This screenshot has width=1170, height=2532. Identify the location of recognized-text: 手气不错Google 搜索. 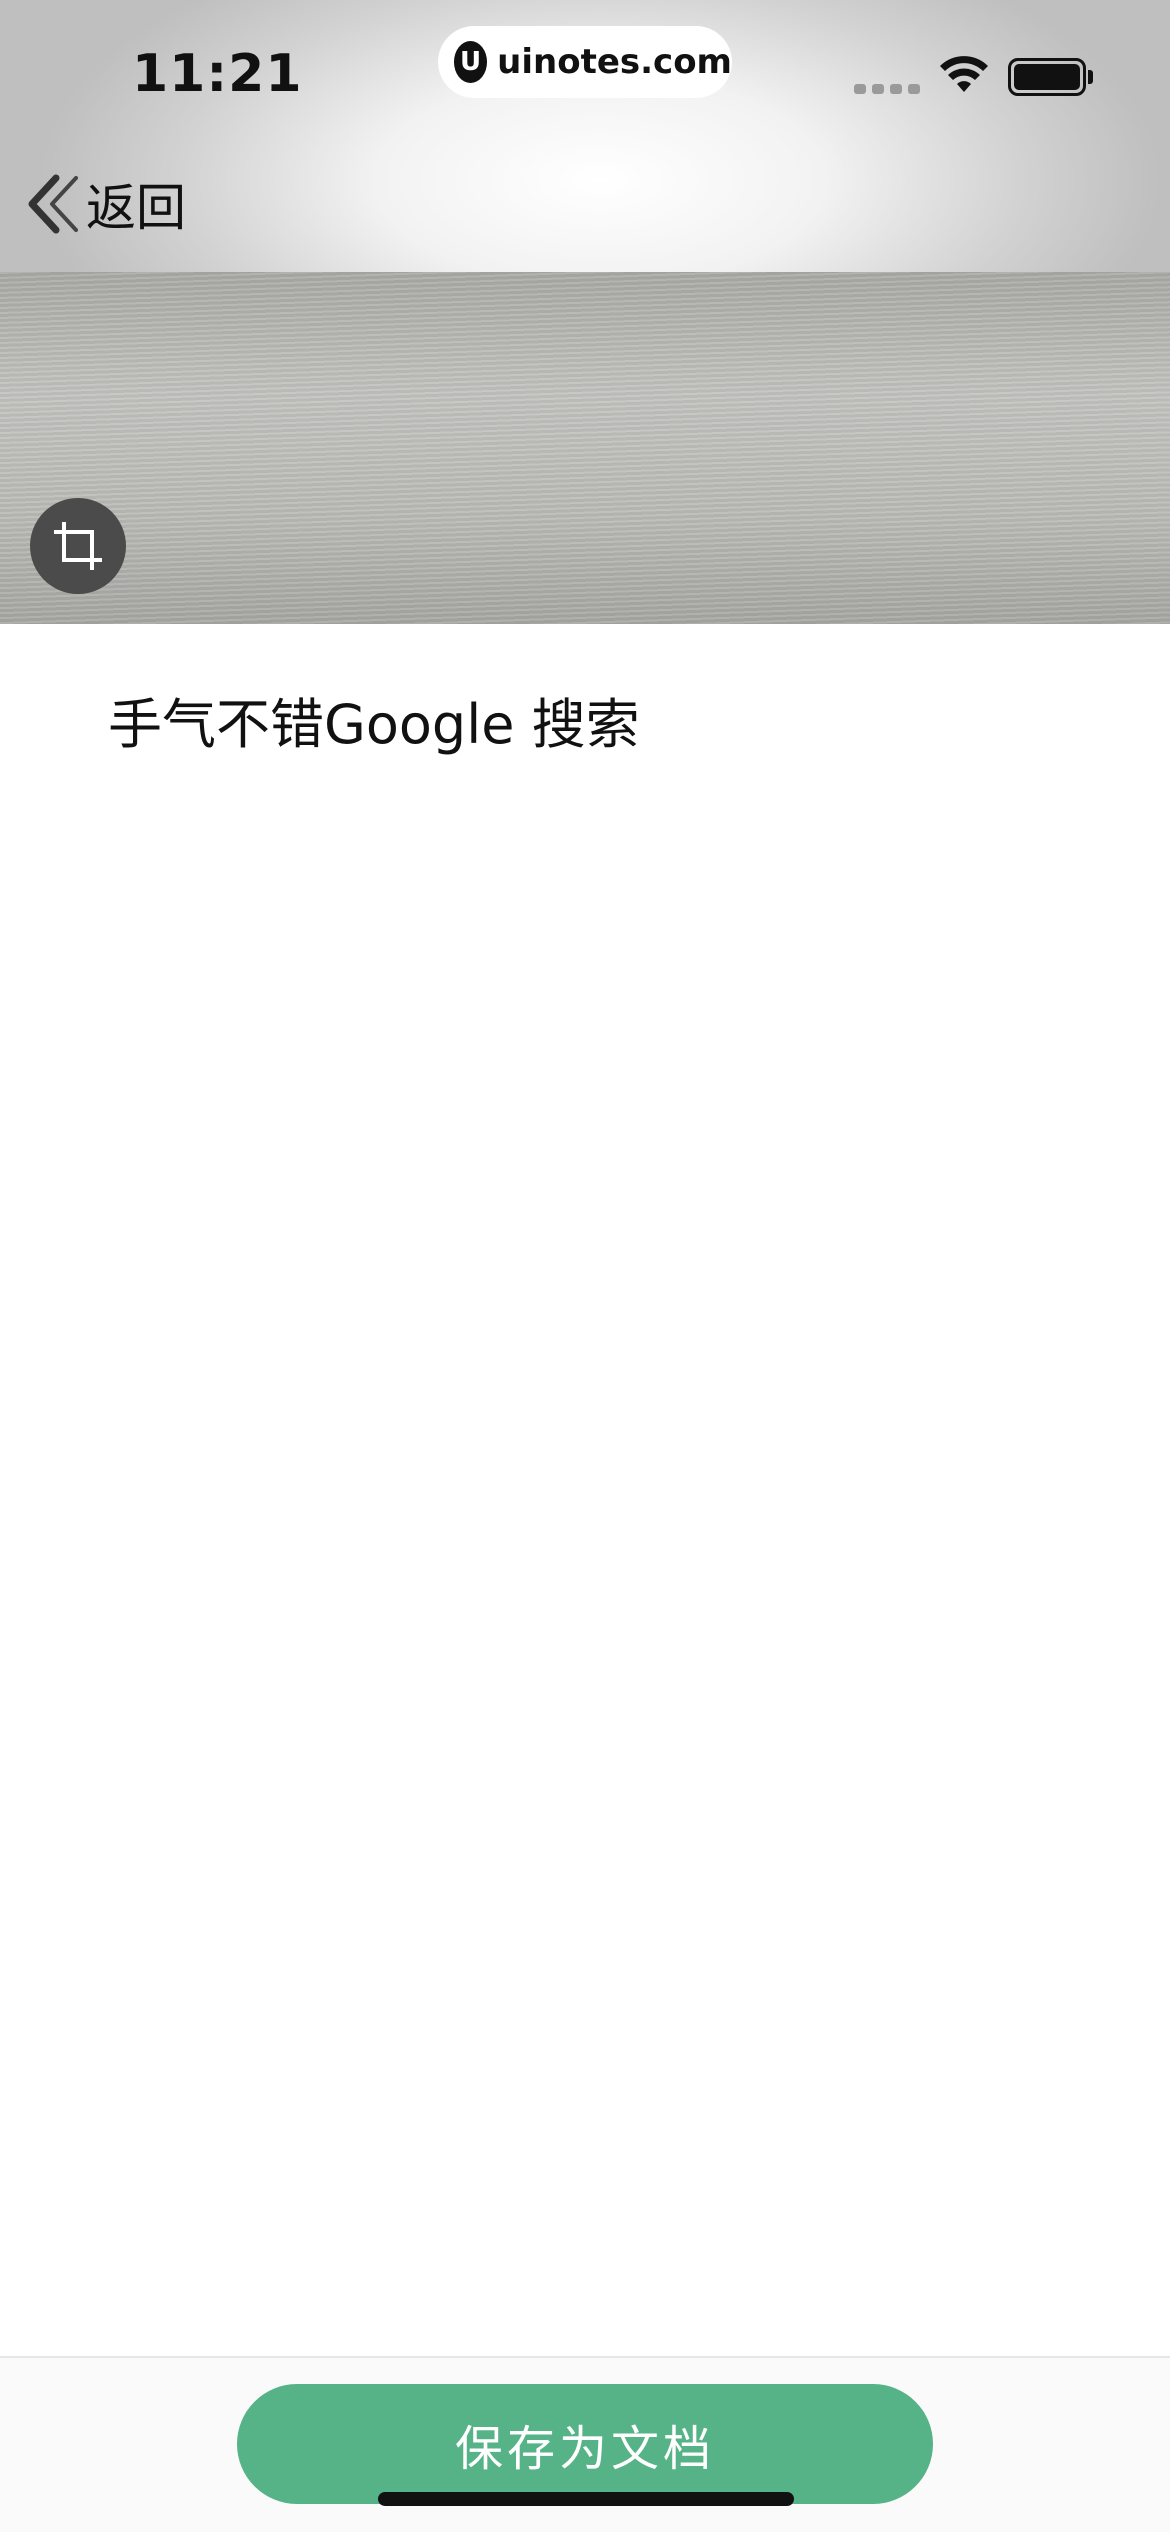
(374, 719).